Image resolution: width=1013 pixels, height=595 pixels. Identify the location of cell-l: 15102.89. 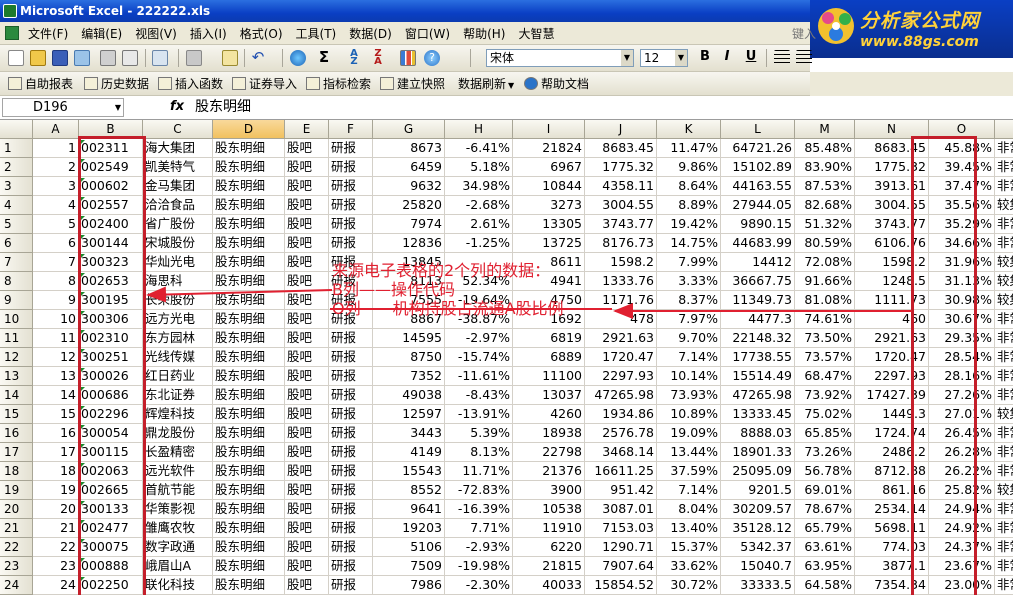
(758, 167).